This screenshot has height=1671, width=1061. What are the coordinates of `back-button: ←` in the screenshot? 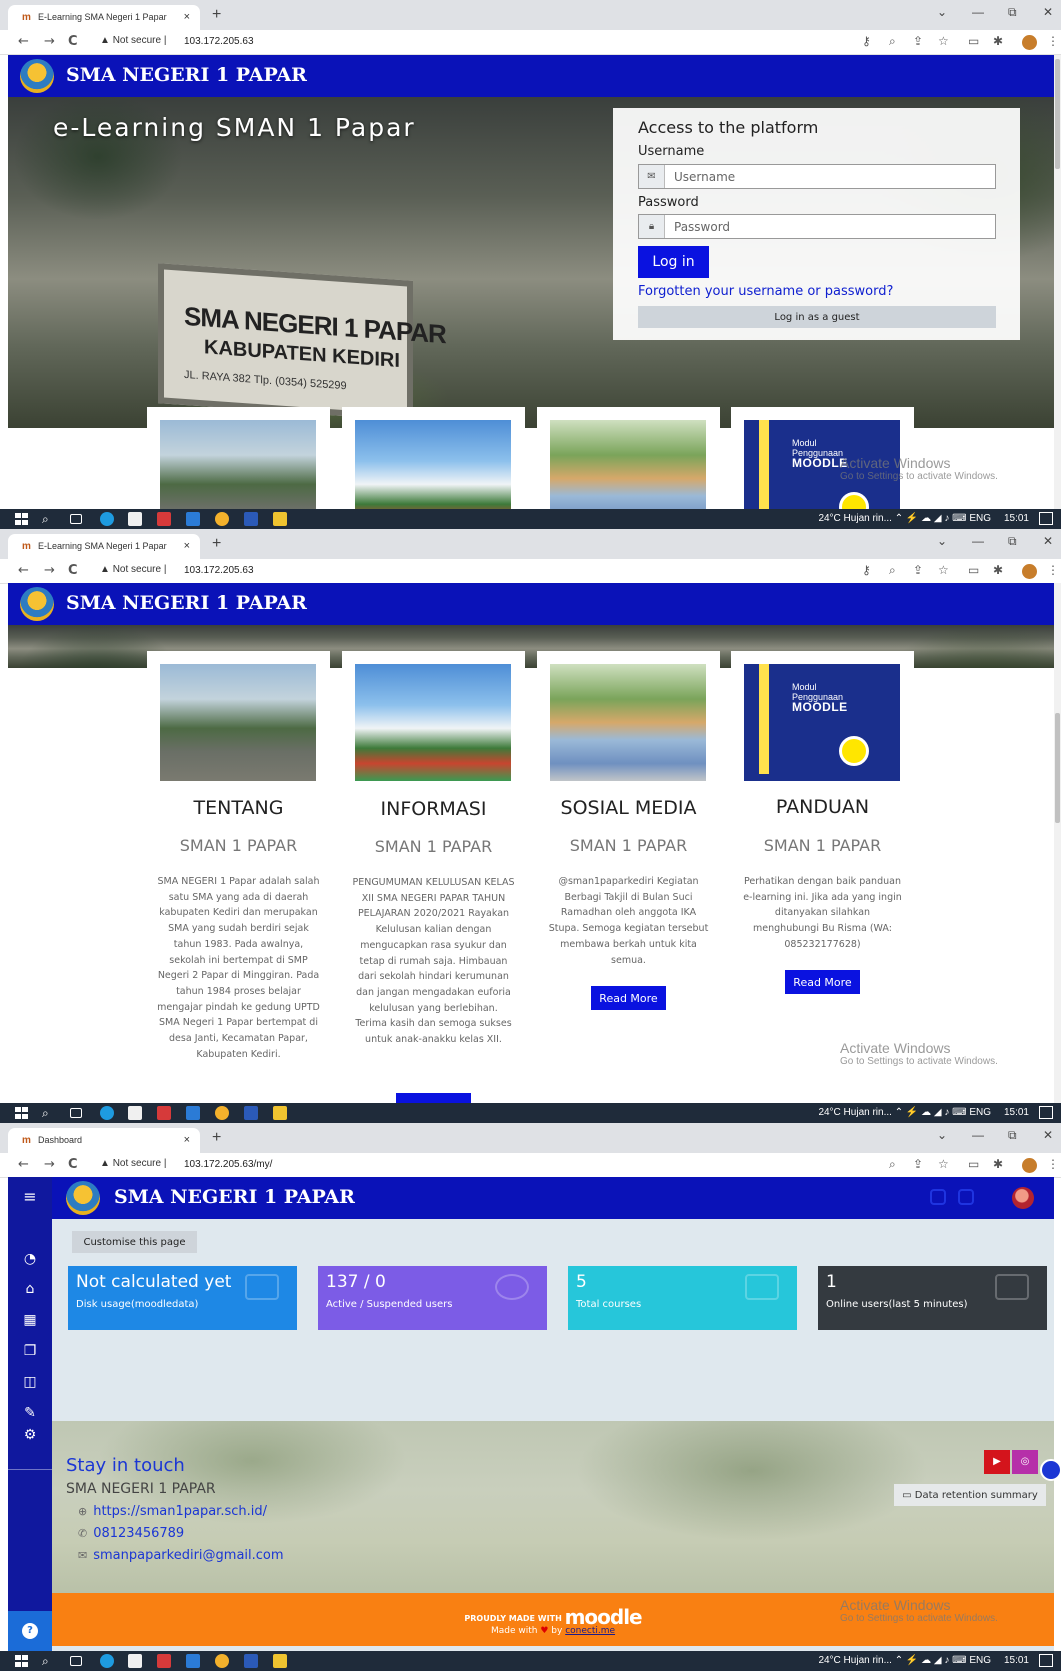 It's located at (23, 570).